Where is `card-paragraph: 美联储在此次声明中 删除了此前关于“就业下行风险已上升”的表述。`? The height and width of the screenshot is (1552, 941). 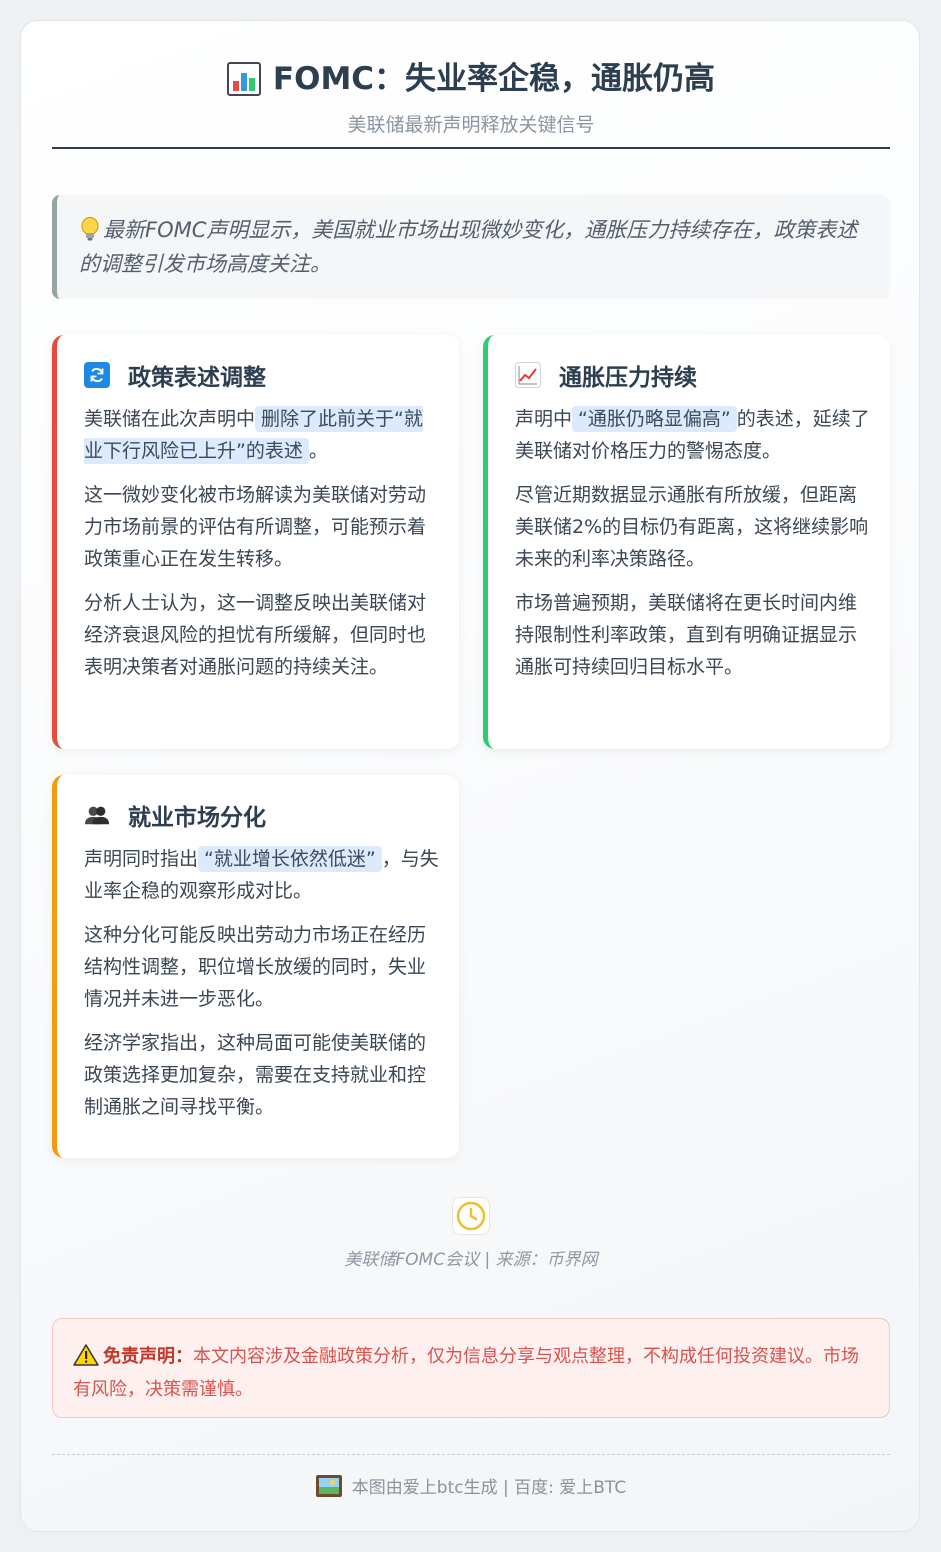 card-paragraph: 美联储在此次声明中 删除了此前关于“就业下行风险已上升”的表述。 is located at coordinates (261, 435).